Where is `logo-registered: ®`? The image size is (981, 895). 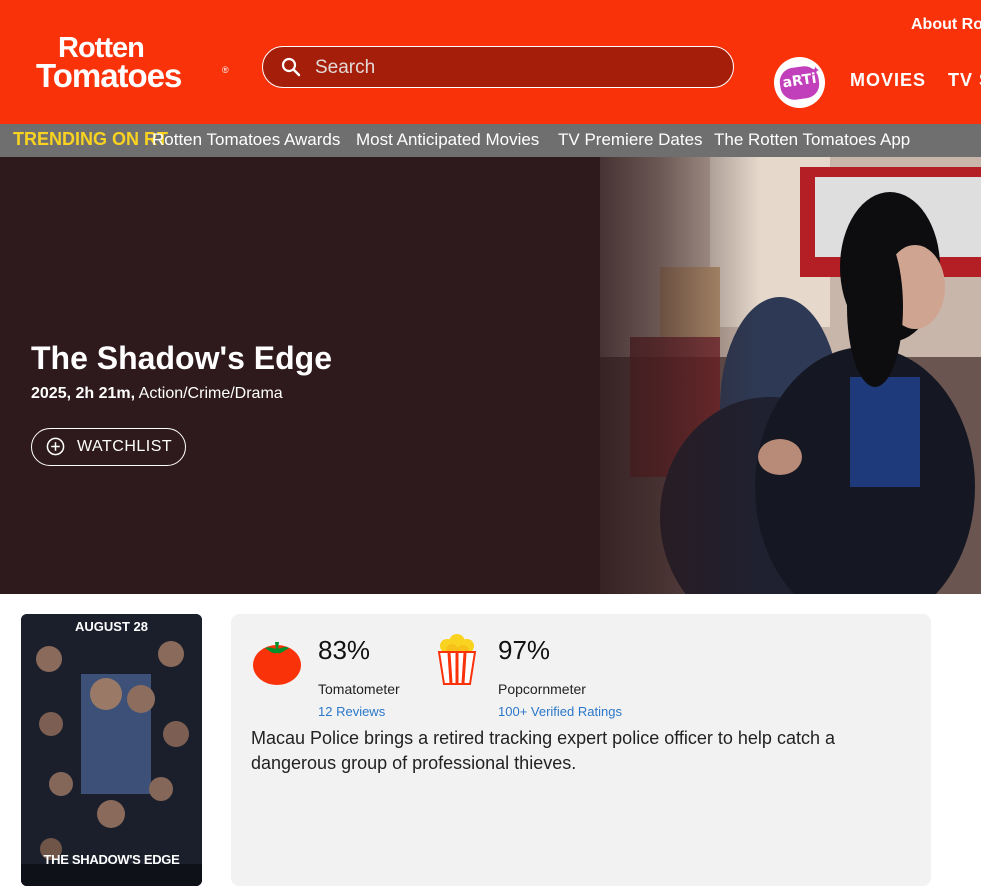 logo-registered: ® is located at coordinates (225, 70).